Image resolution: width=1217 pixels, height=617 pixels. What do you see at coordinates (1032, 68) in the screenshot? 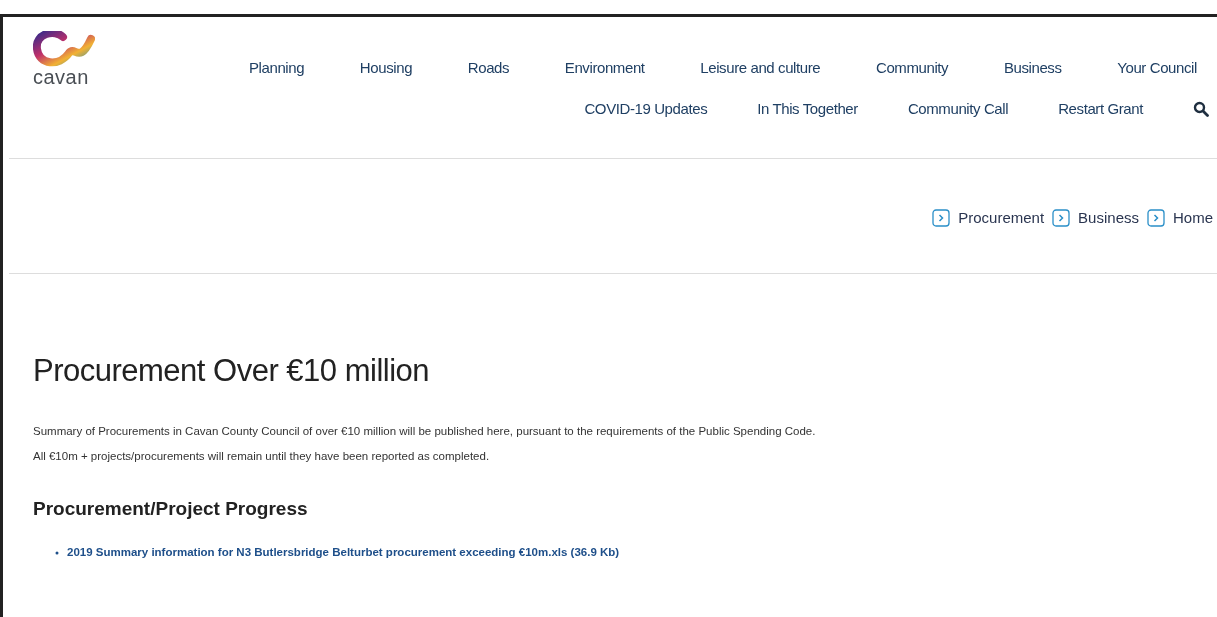
I see `nav-link: Business` at bounding box center [1032, 68].